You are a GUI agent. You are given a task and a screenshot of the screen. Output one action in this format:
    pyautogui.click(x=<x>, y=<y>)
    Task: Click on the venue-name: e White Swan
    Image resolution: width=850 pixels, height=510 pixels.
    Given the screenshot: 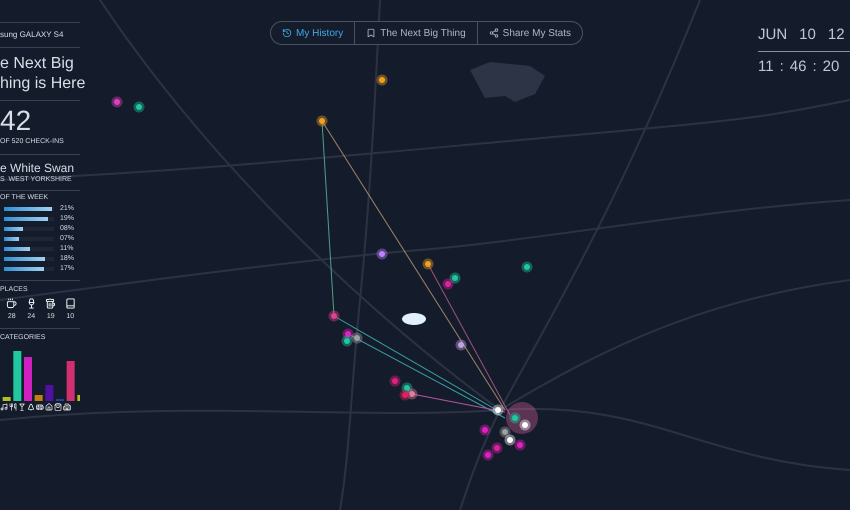 What is the action you would take?
    pyautogui.click(x=38, y=167)
    